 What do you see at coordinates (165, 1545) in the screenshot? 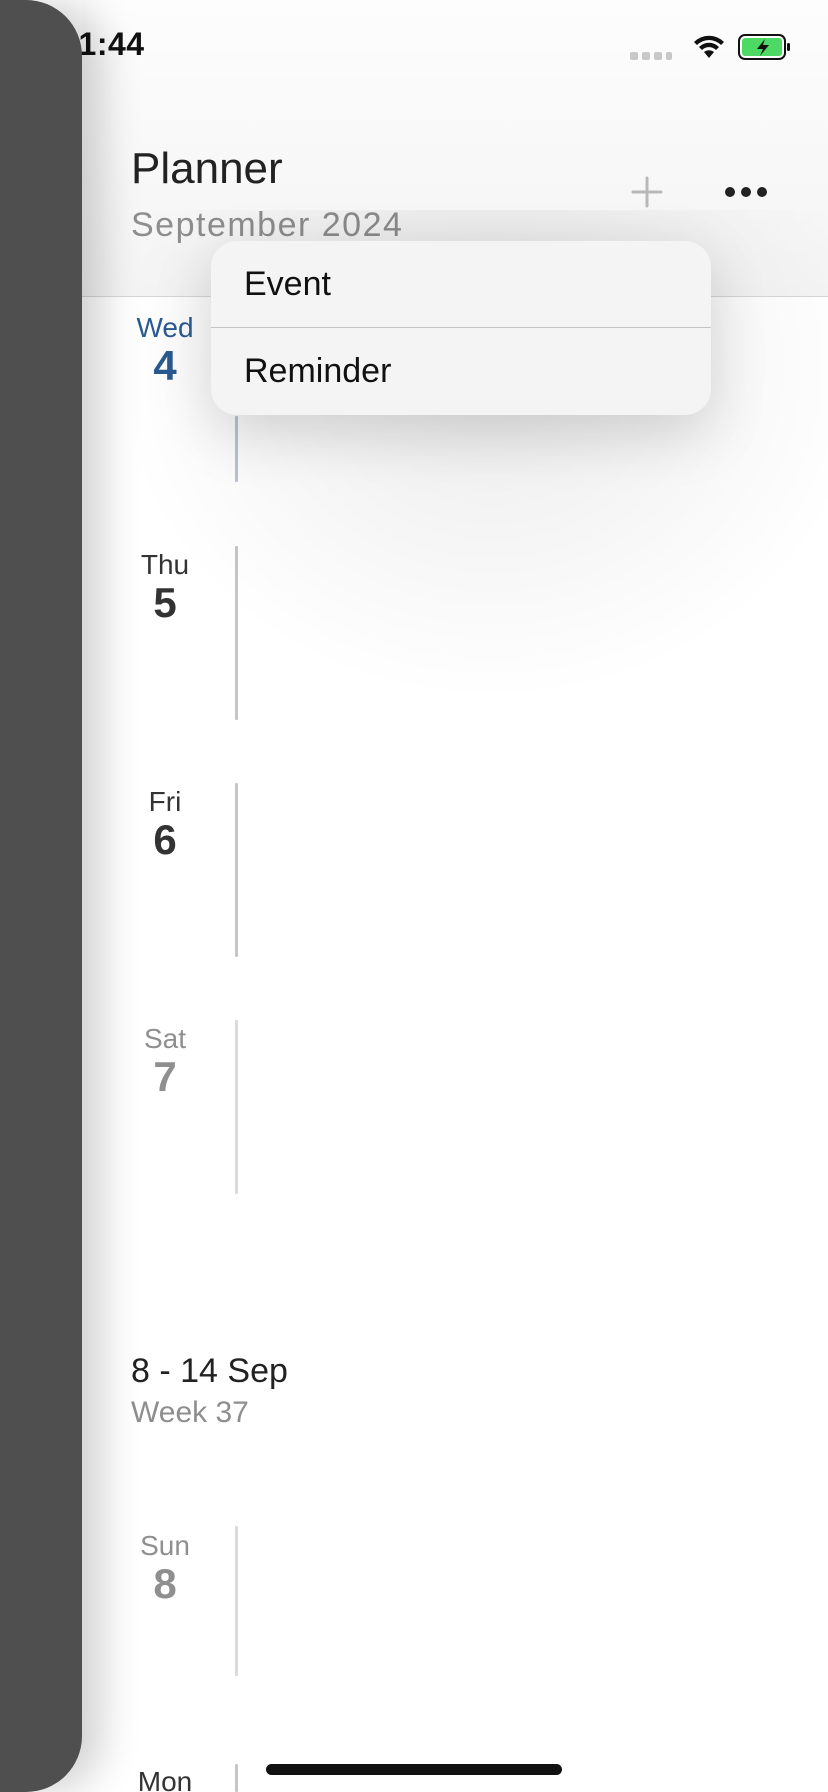
I see `day-name: Sun` at bounding box center [165, 1545].